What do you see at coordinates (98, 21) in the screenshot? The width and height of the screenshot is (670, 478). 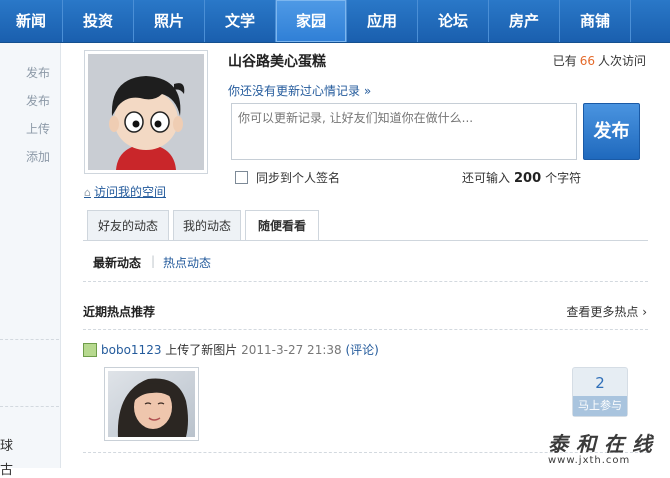 I see `nav-item-invest: 投资` at bounding box center [98, 21].